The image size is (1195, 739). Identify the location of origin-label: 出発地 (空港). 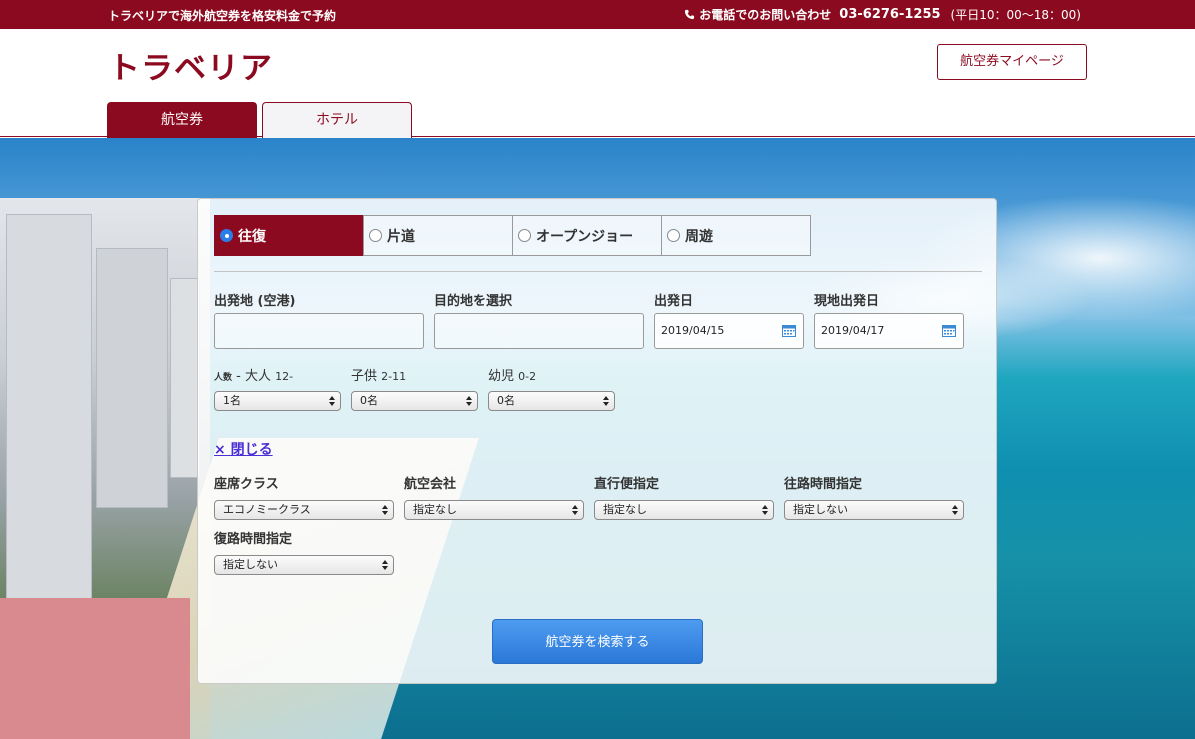
(255, 301).